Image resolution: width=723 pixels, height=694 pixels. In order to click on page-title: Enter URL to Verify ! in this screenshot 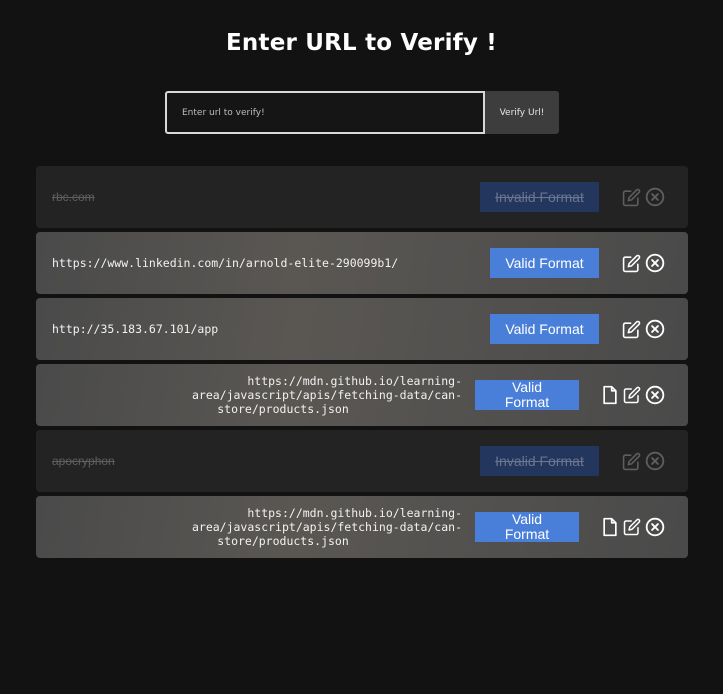, I will do `click(361, 43)`.